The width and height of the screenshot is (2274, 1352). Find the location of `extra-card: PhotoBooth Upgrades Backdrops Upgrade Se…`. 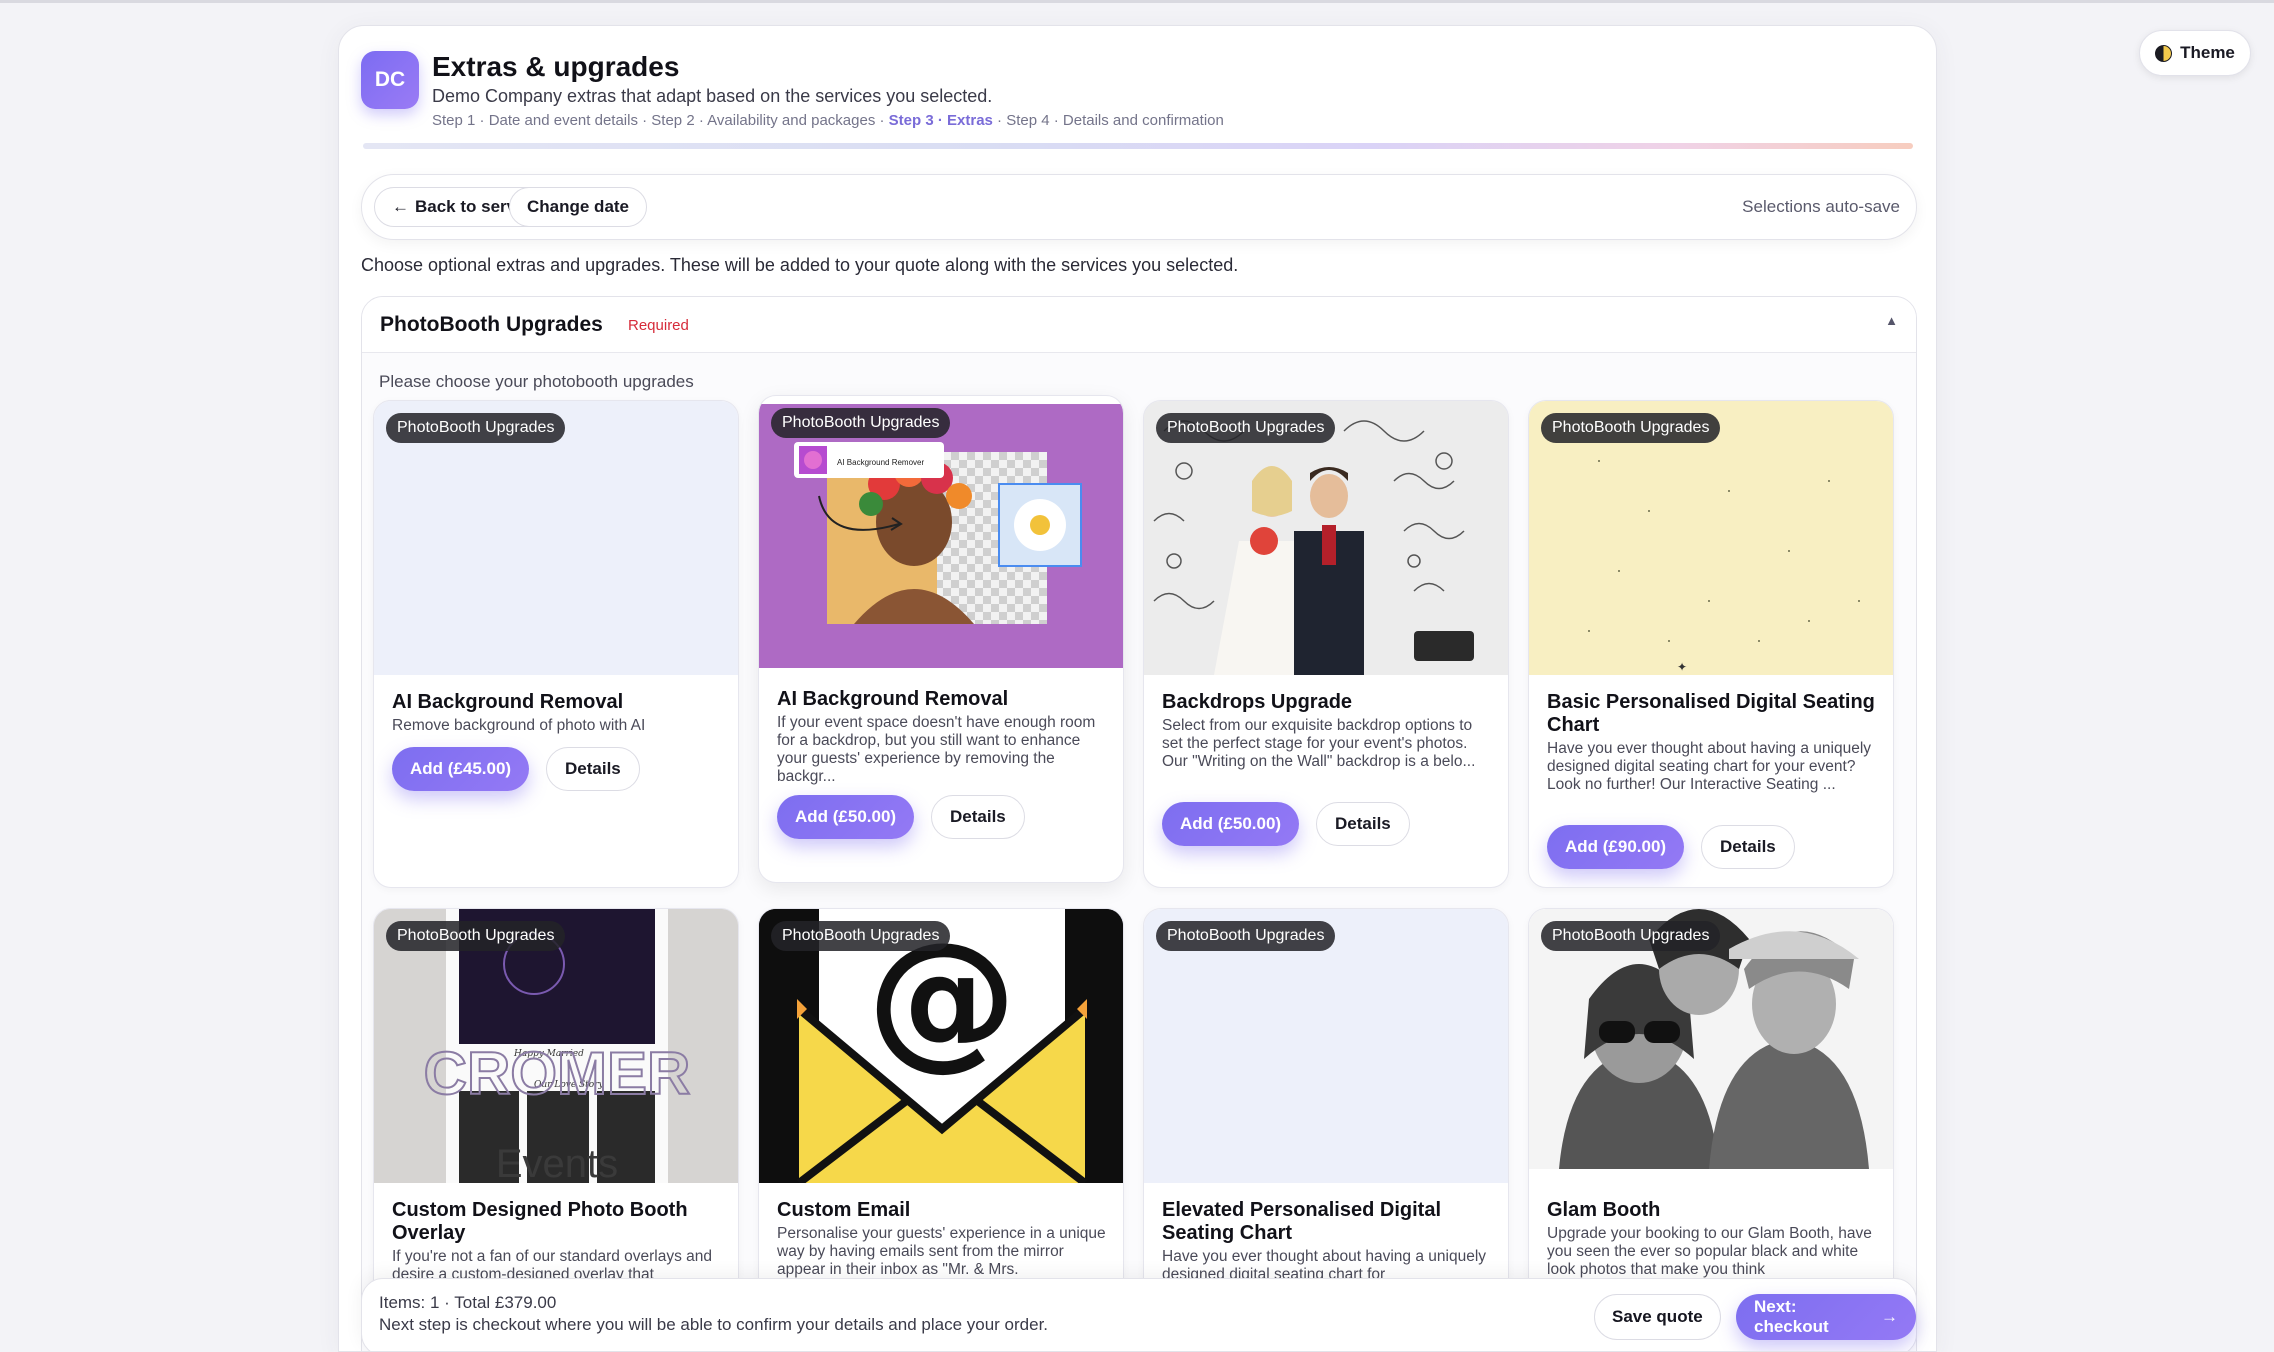

extra-card: PhotoBooth Upgrades Backdrops Upgrade Se… is located at coordinates (1326, 644).